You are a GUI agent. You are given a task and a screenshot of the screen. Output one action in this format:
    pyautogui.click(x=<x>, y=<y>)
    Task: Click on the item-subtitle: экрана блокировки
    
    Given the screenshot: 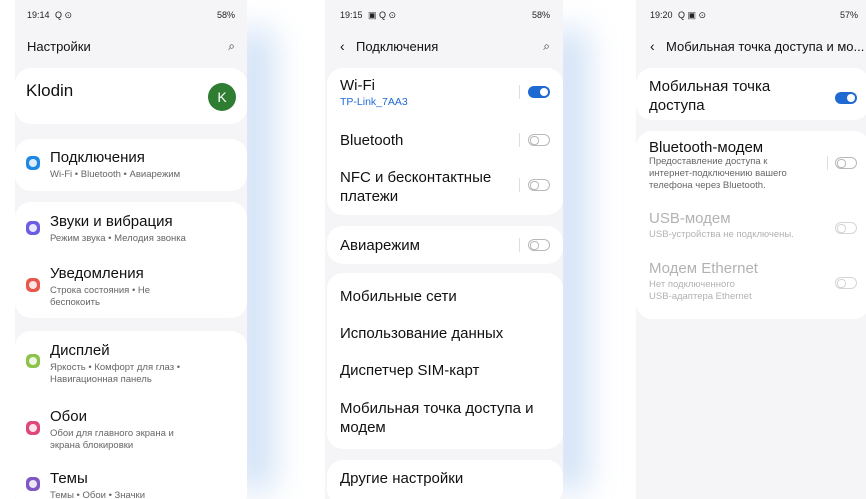 What is the action you would take?
    pyautogui.click(x=92, y=445)
    